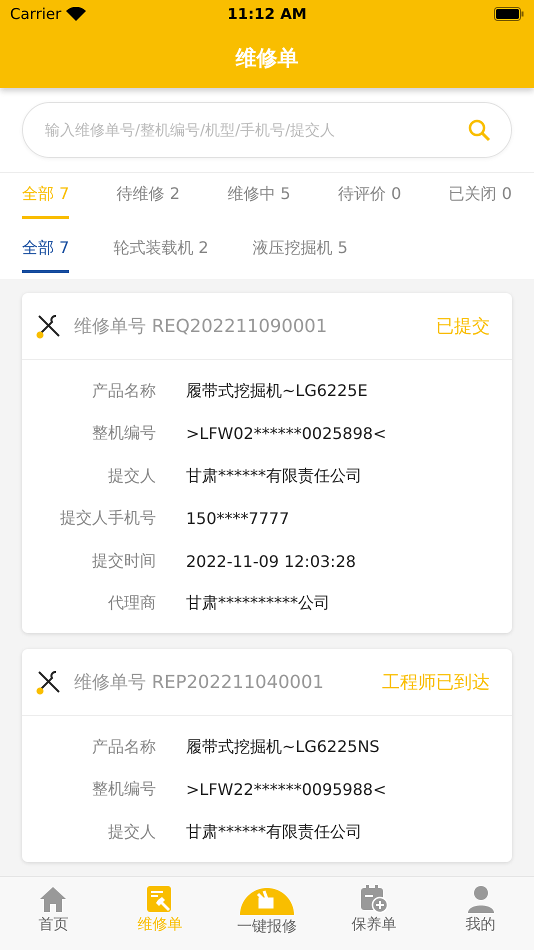 The height and width of the screenshot is (950, 534). I want to click on field-label: 提交人手机号, so click(107, 519).